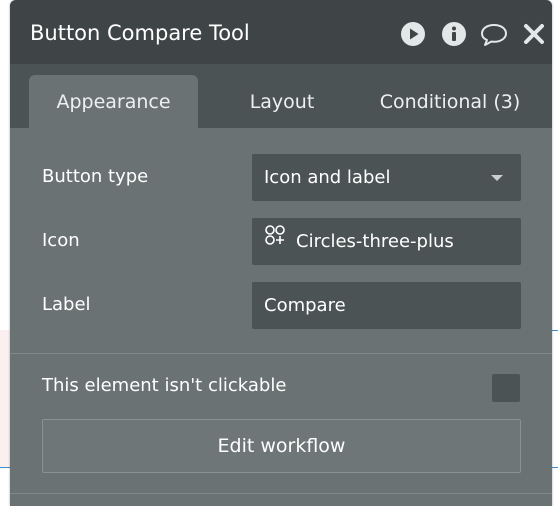 This screenshot has width=558, height=506. Describe the element at coordinates (66, 304) in the screenshot. I see `label-label: Label` at that location.